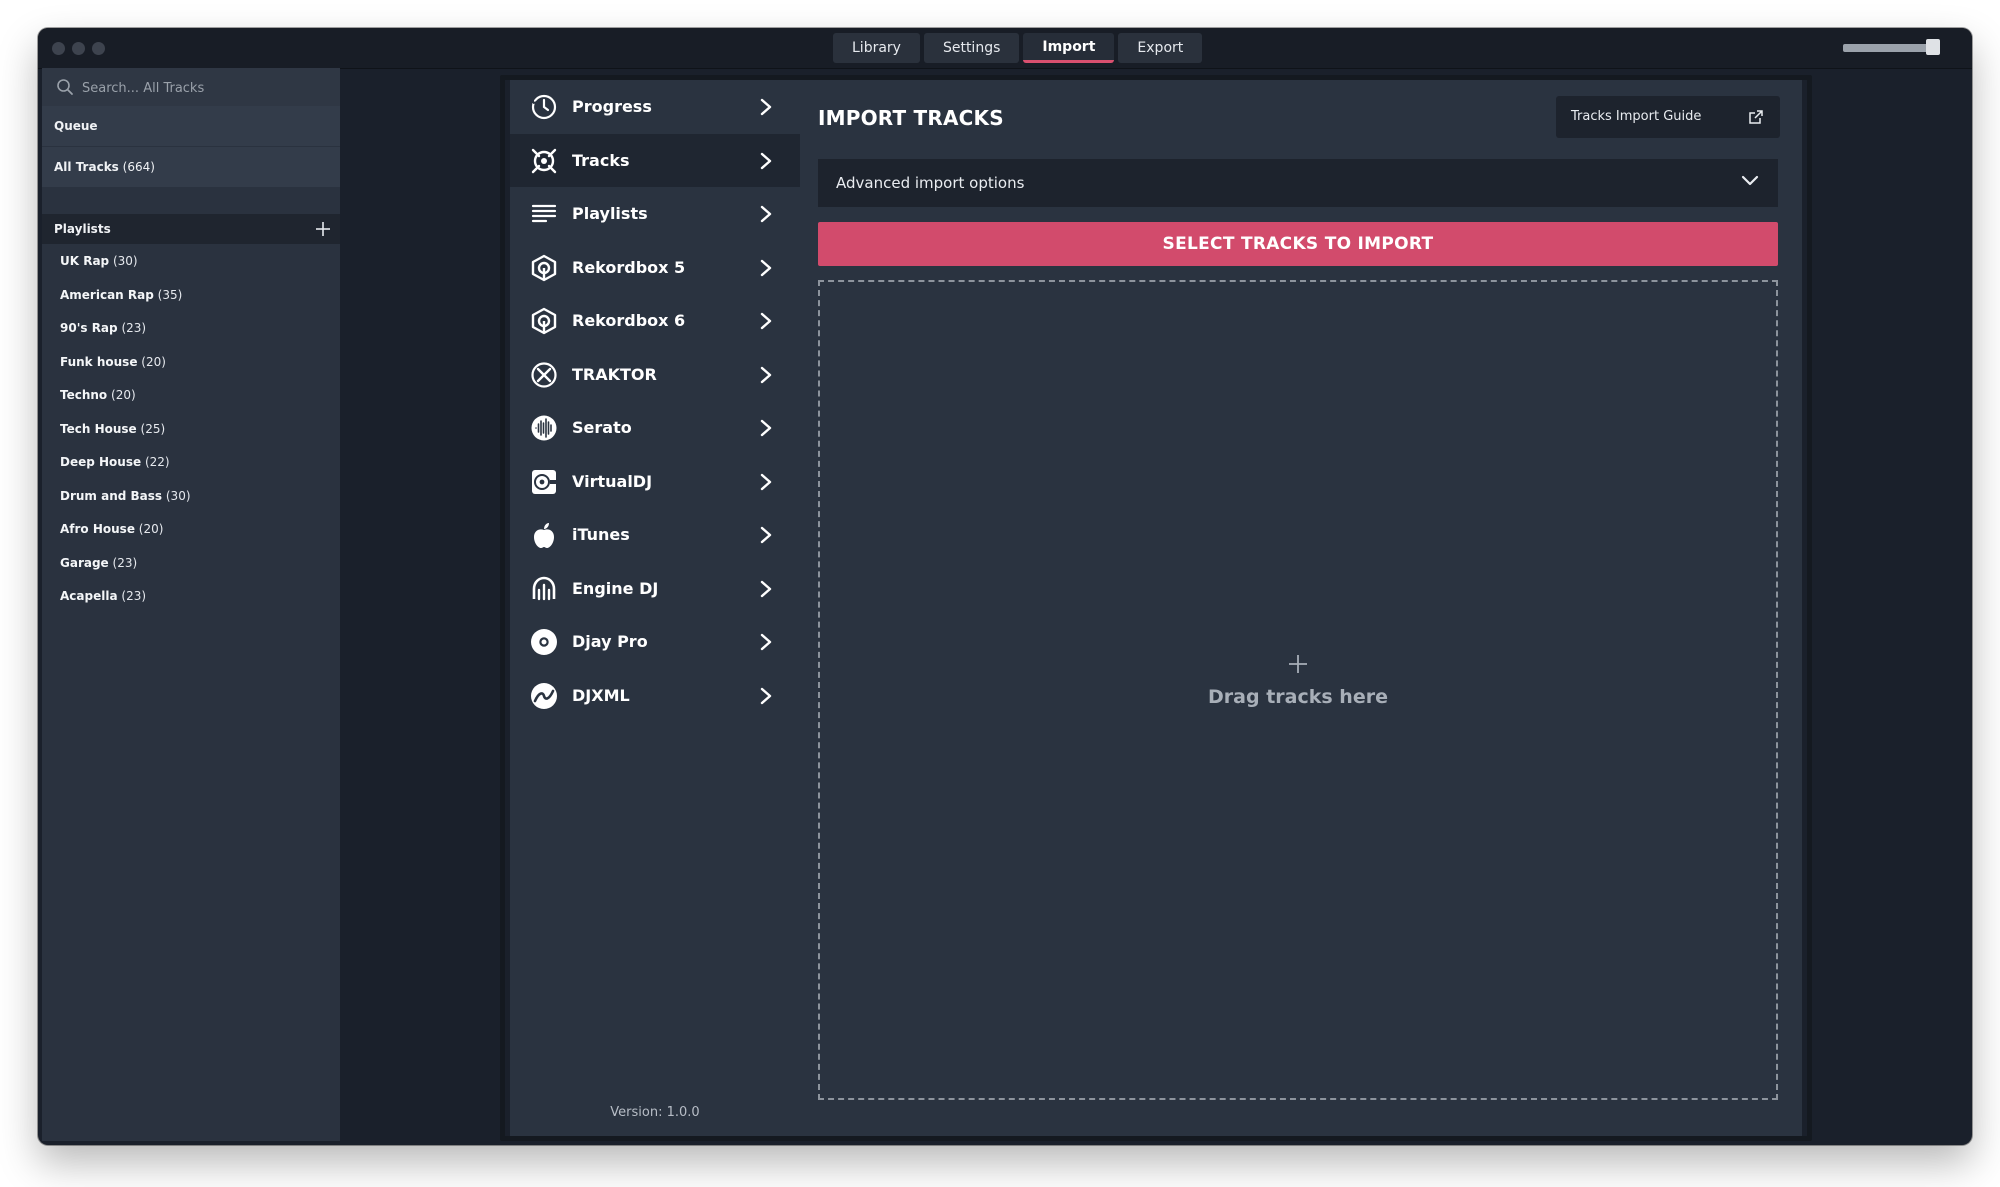 The image size is (2000, 1187). I want to click on nav-item-tracks: Tracks, so click(655, 160).